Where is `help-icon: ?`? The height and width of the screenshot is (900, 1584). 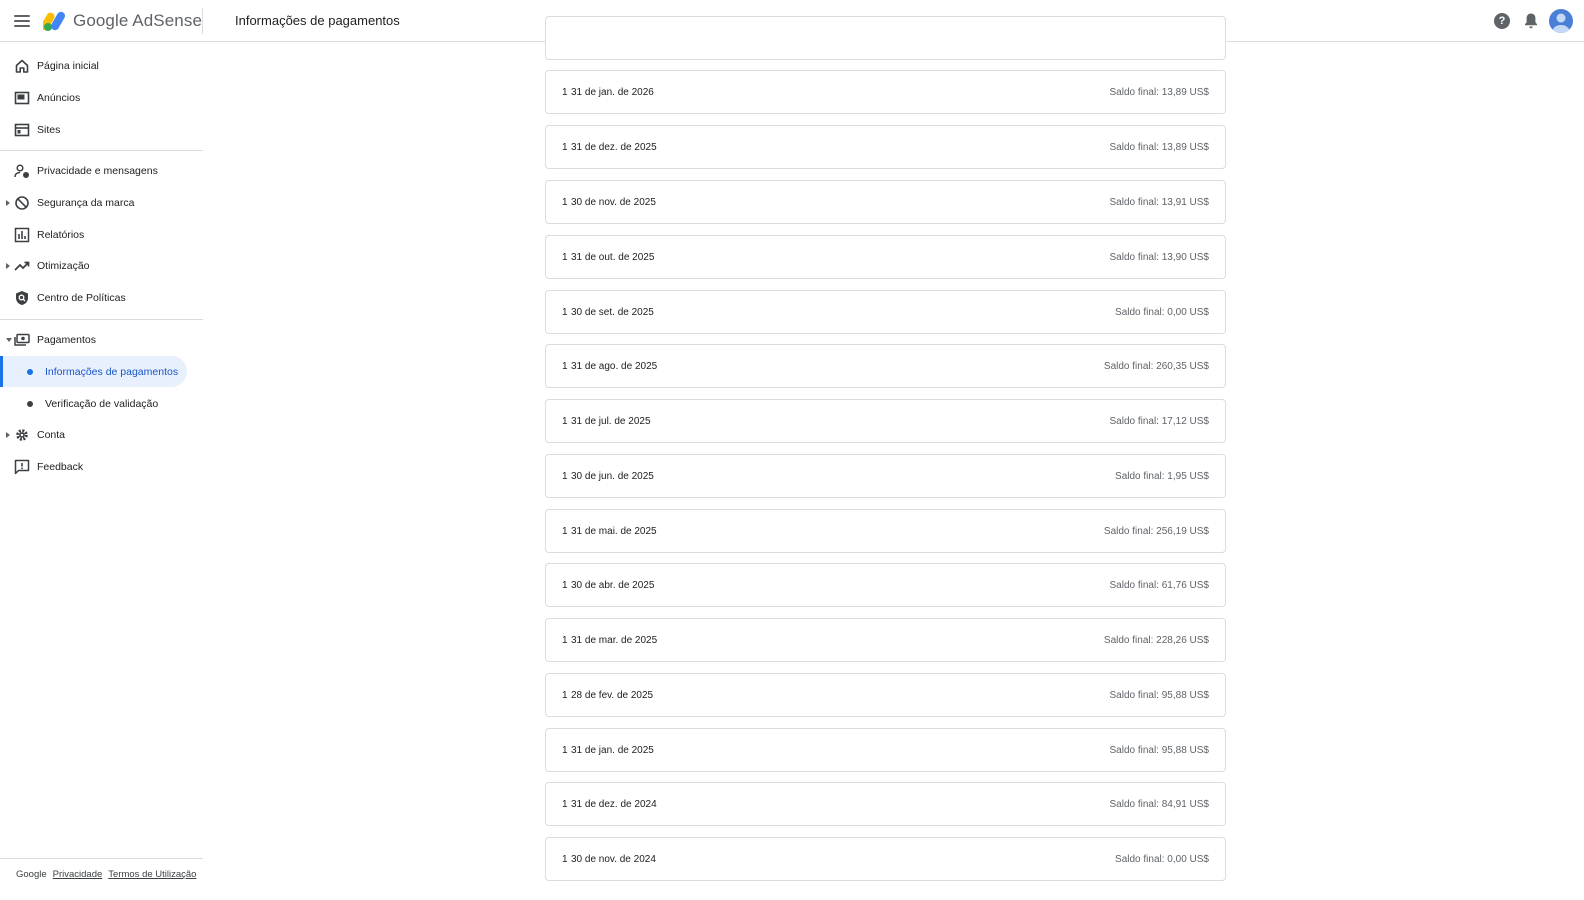
help-icon: ? is located at coordinates (1502, 21).